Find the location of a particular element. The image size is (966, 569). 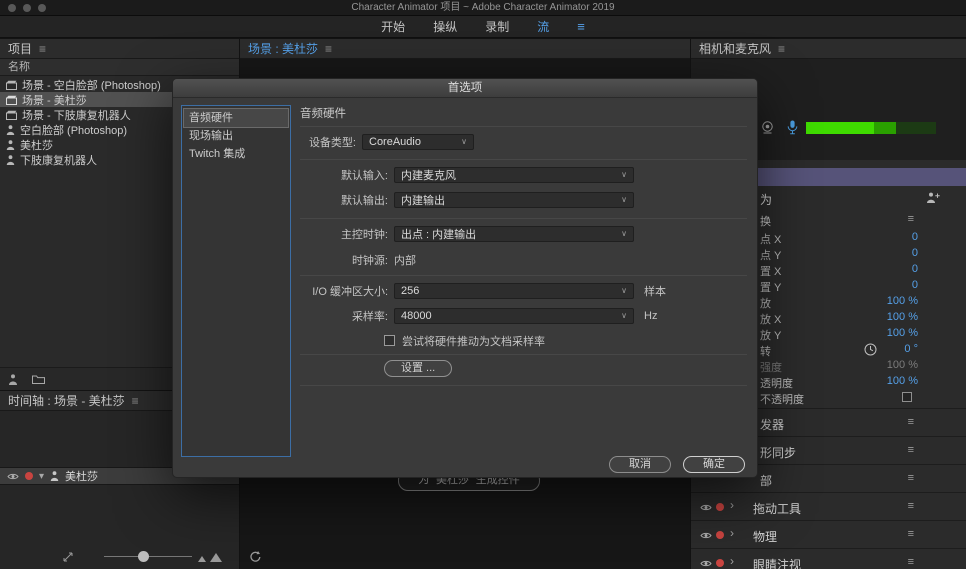

camera-panel-title: 相机和麦克风 is located at coordinates (735, 48).